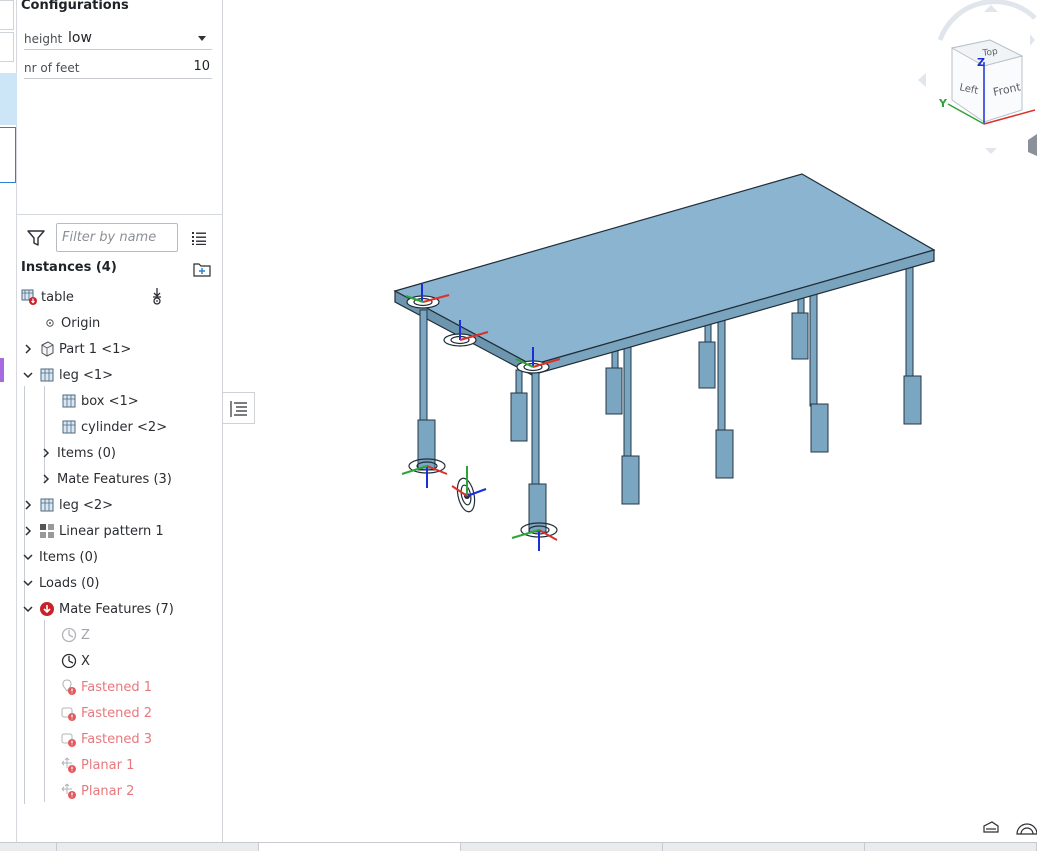 This screenshot has height=851, width=1037. What do you see at coordinates (85, 635) in the screenshot?
I see `tree-label: Z` at bounding box center [85, 635].